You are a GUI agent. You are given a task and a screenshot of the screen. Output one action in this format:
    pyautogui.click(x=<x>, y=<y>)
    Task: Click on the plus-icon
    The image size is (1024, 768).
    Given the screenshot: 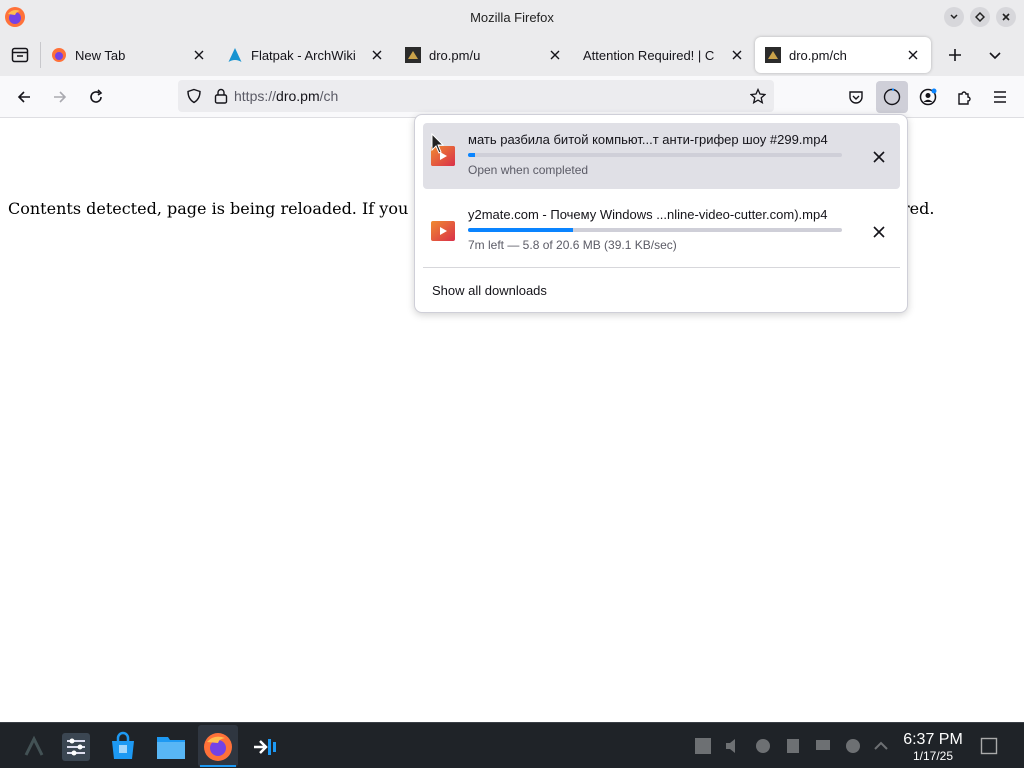 What is the action you would take?
    pyautogui.click(x=955, y=55)
    